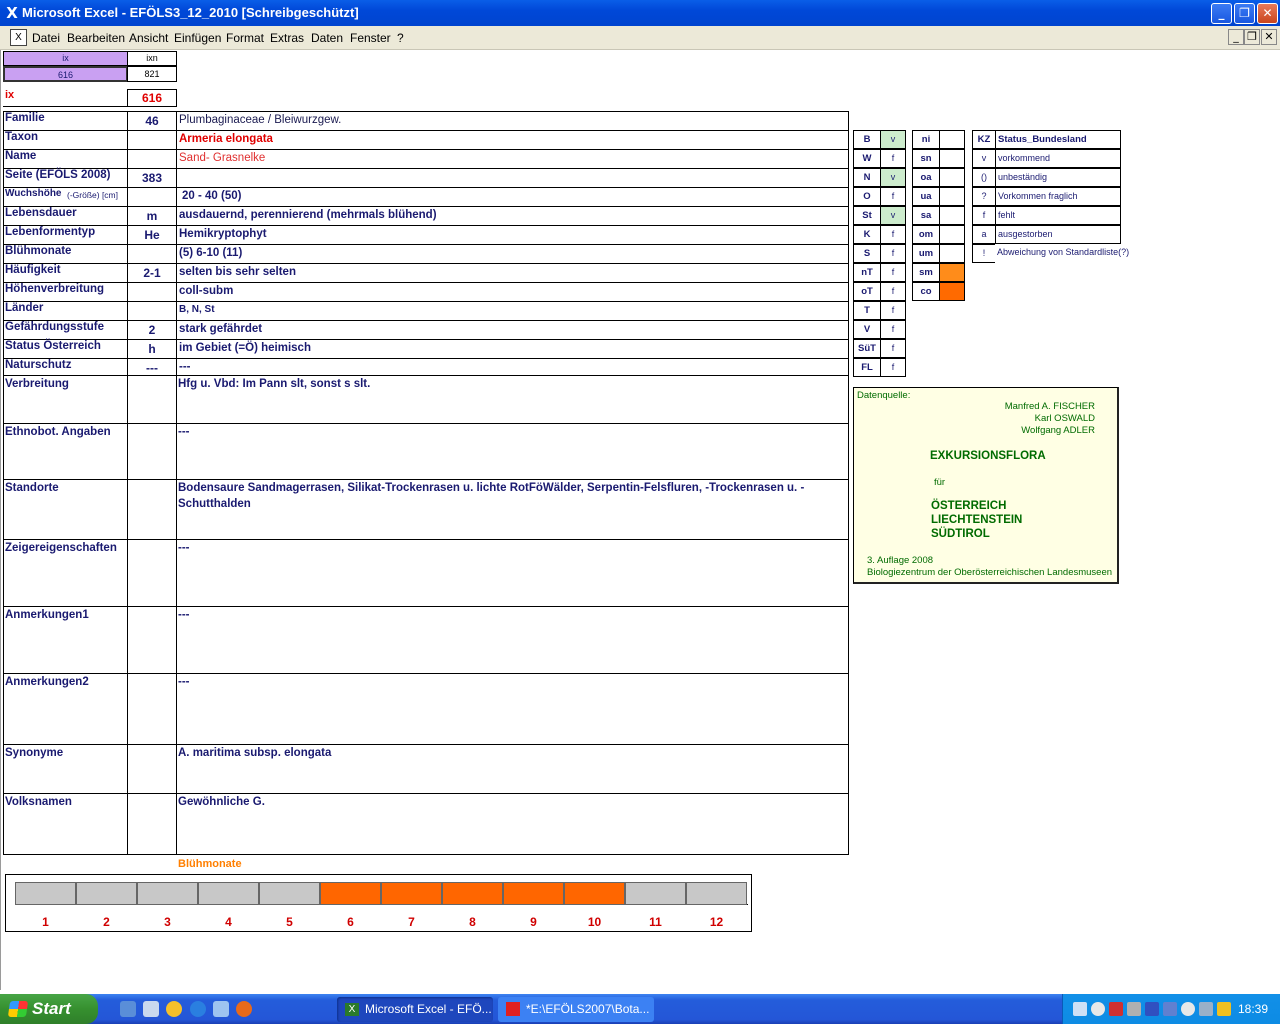  What do you see at coordinates (867, 196) in the screenshot?
I see `state-code-cell: O` at bounding box center [867, 196].